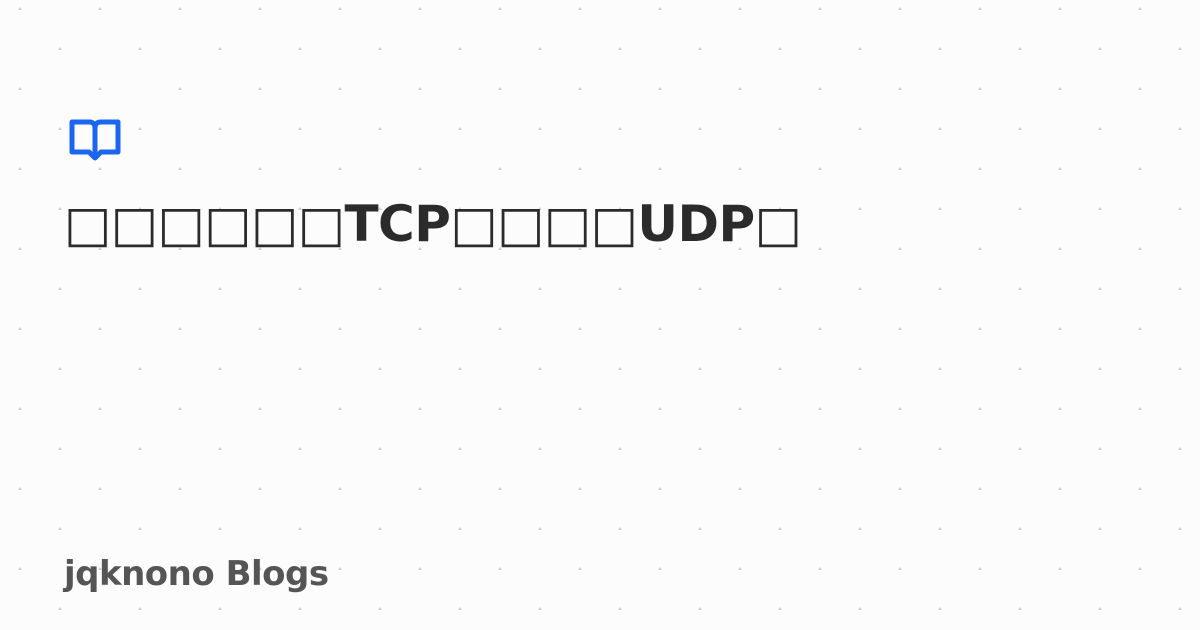  I want to click on post-title: □□□□□□TCP□□□□UDP□, so click(433, 224).